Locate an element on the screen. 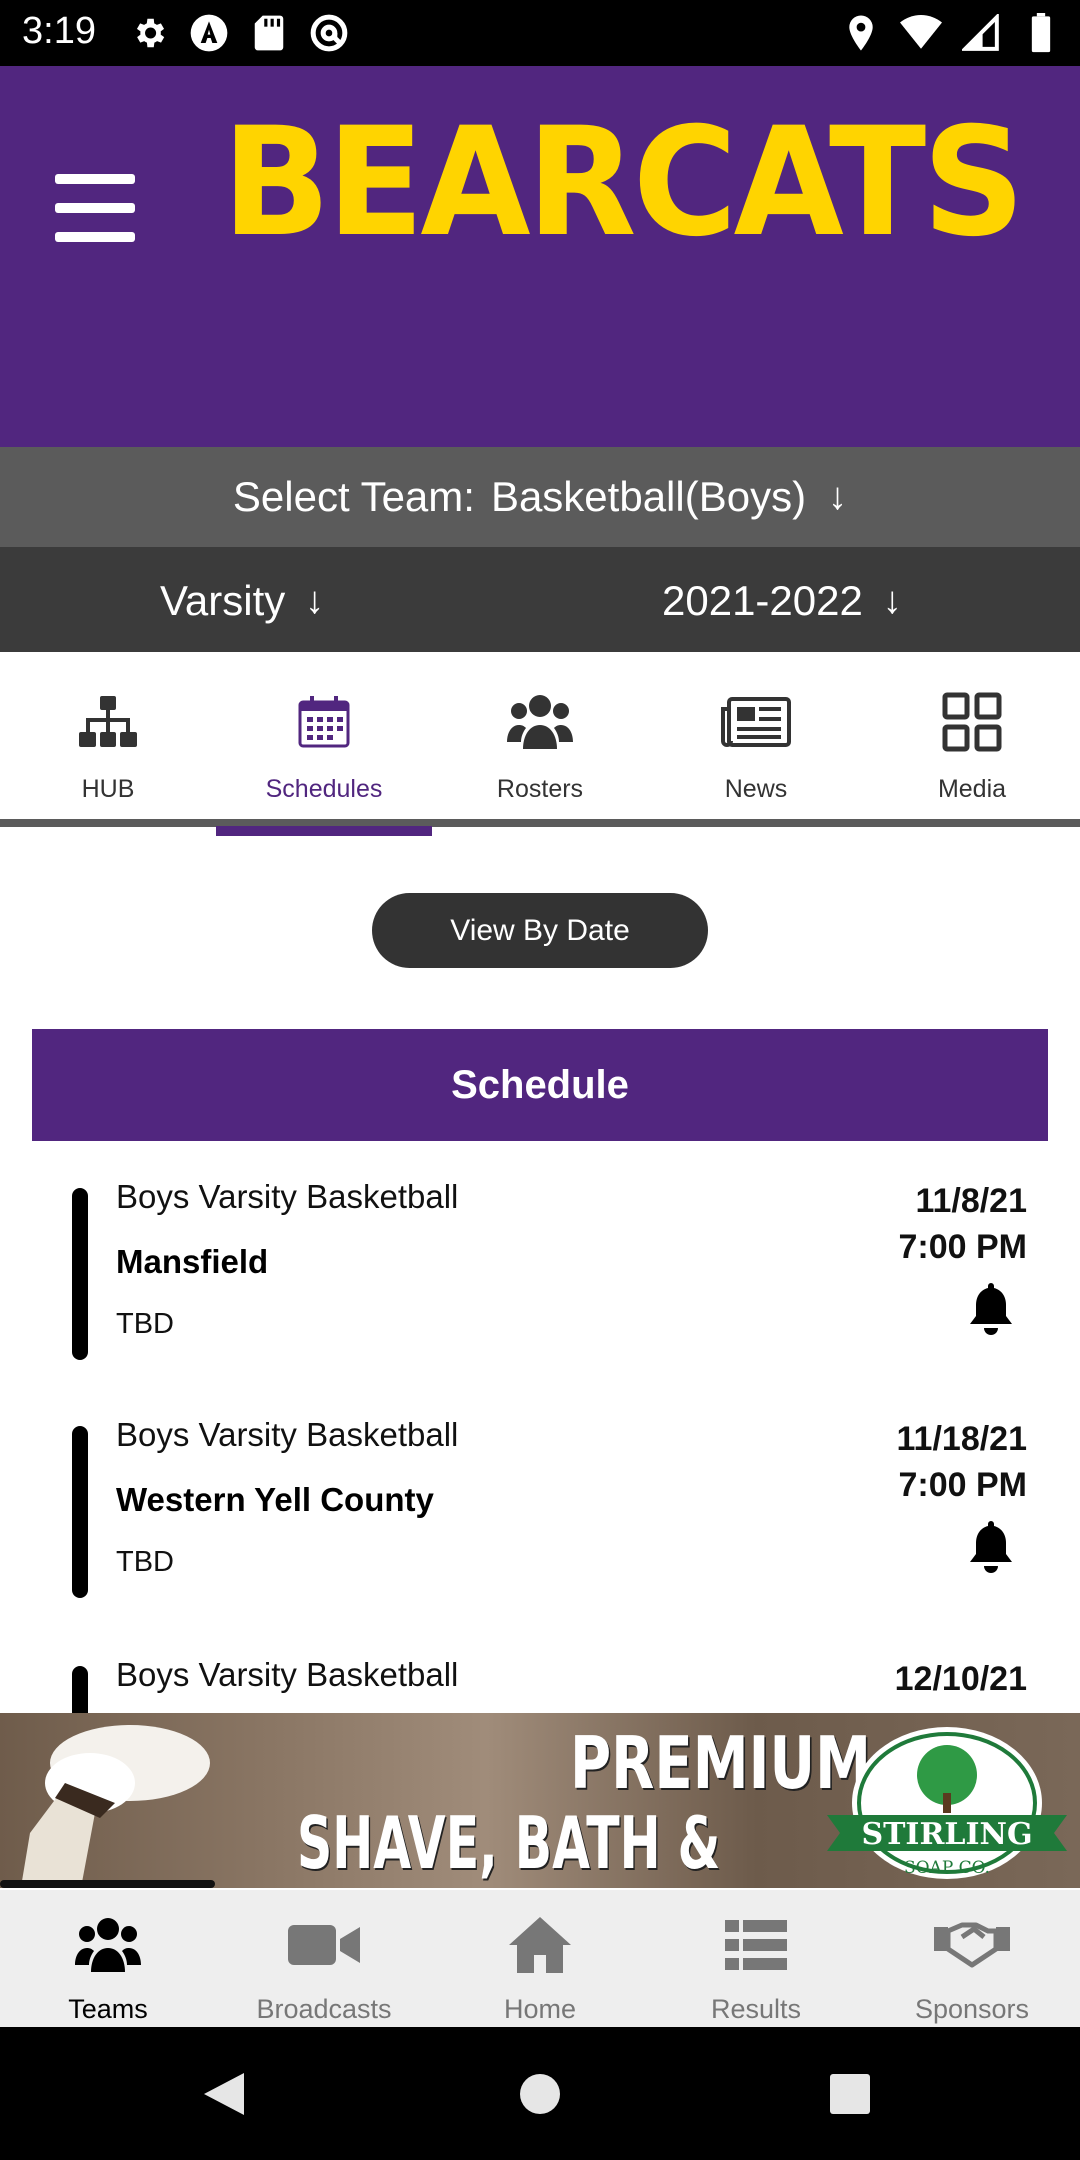 This screenshot has height=2160, width=1080. active-tab-indicator is located at coordinates (324, 831).